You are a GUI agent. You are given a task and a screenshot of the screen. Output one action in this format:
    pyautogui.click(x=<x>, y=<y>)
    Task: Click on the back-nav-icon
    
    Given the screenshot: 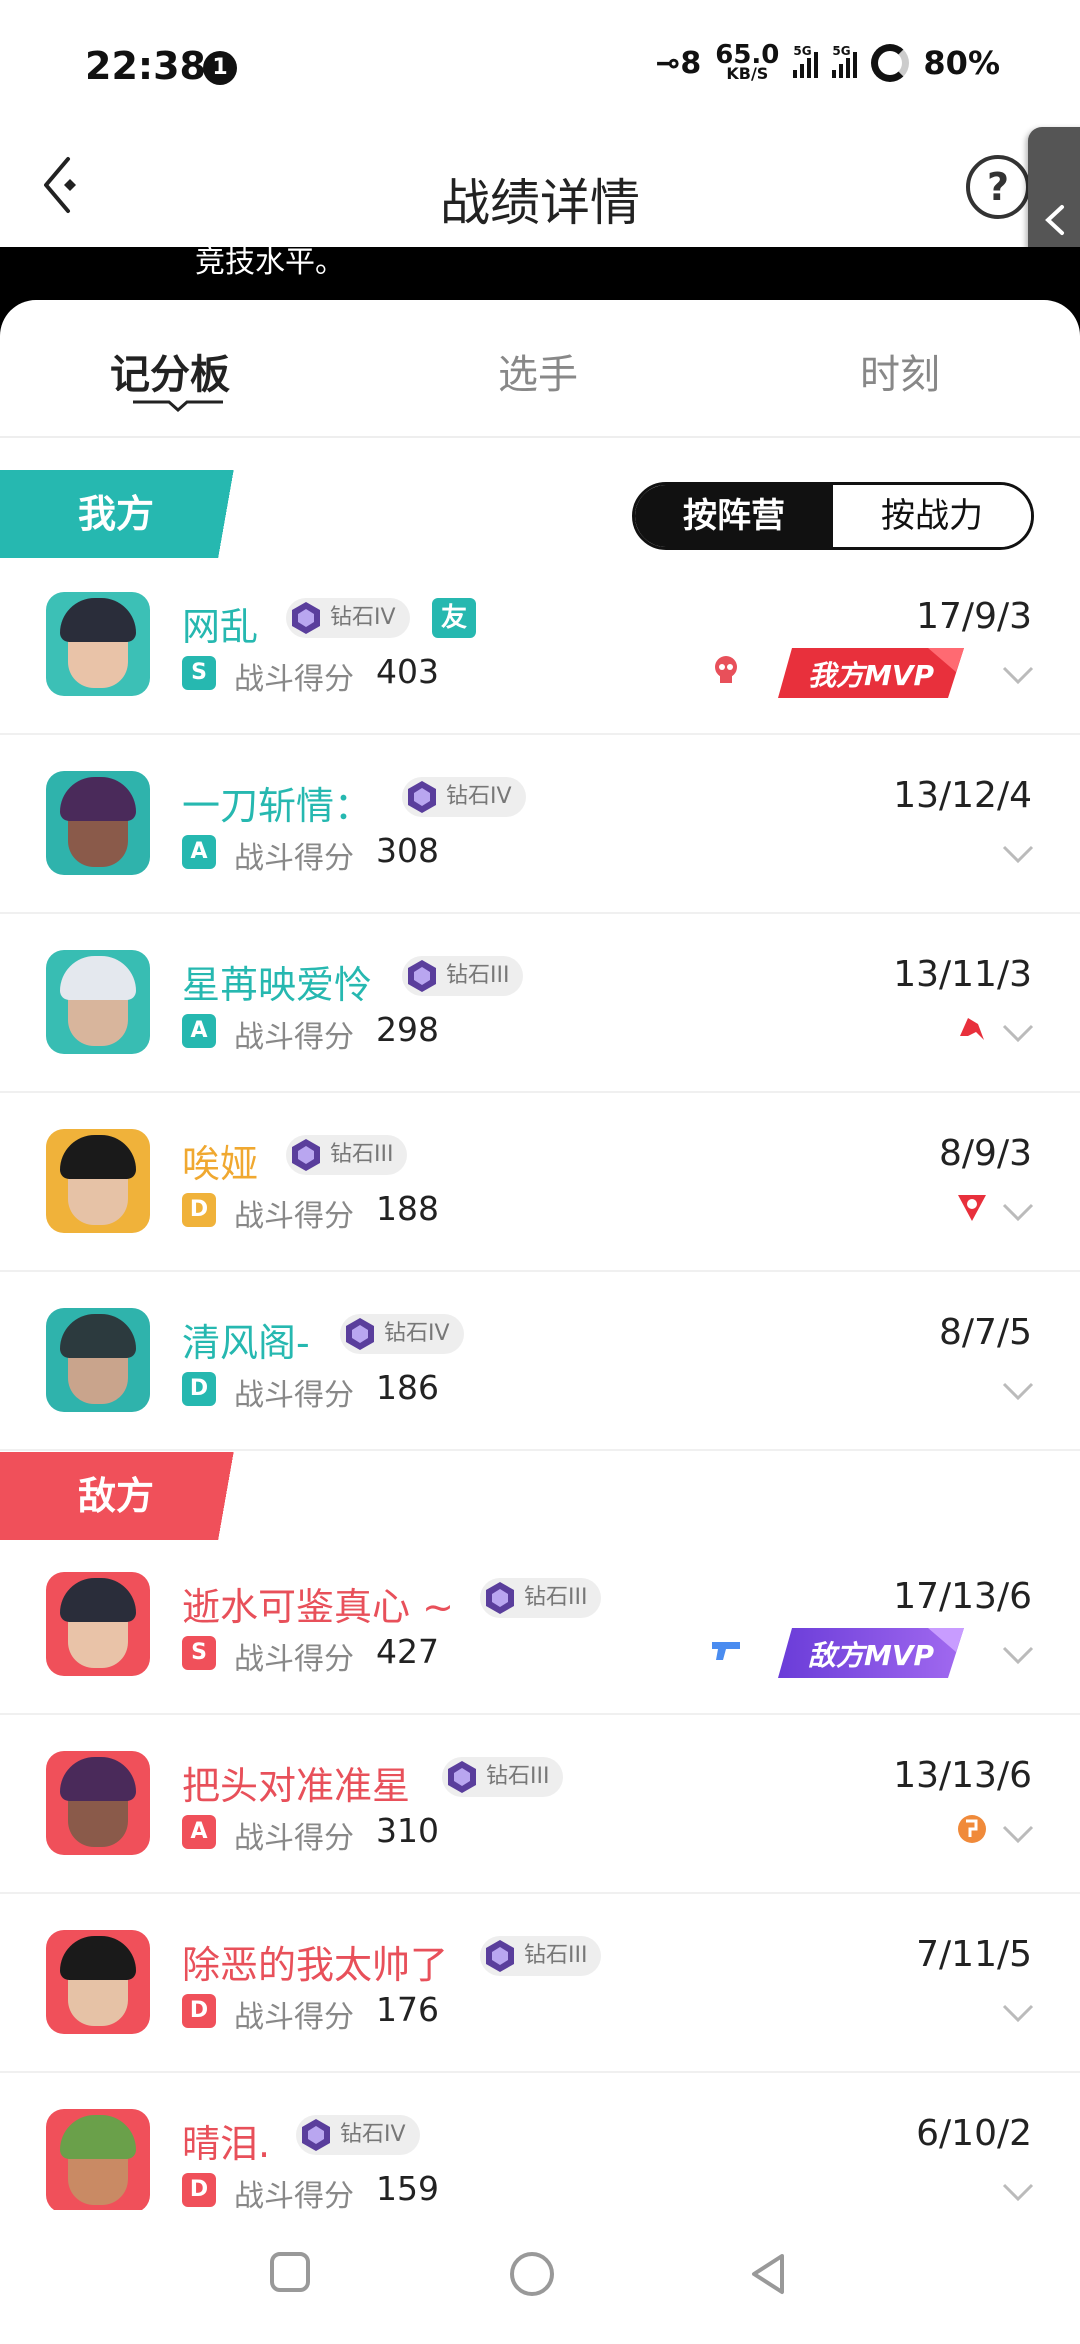 What is the action you would take?
    pyautogui.click(x=768, y=2274)
    